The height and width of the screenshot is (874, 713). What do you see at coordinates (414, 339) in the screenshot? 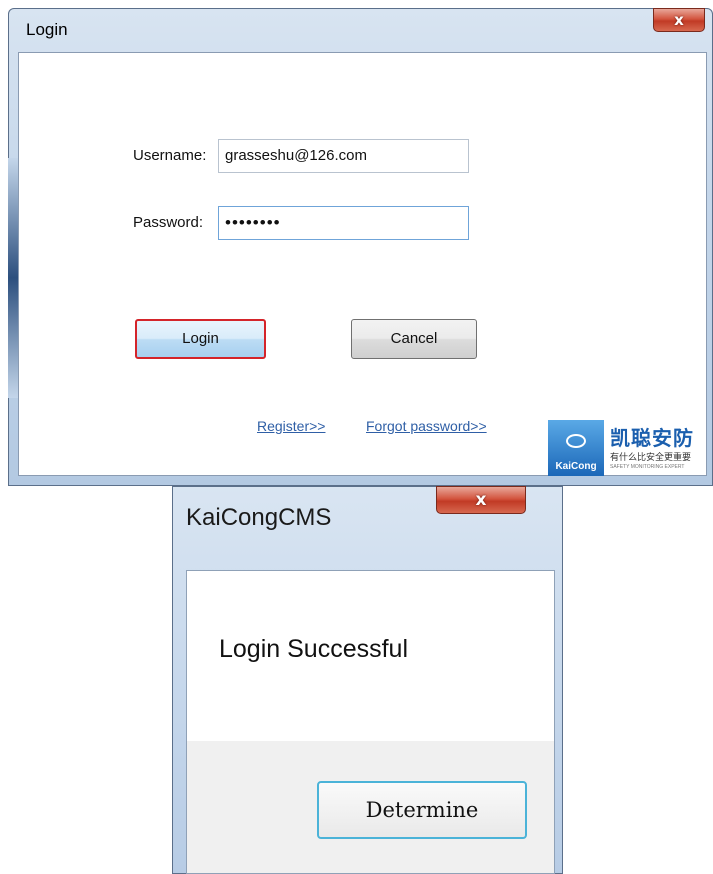
I see `cancel-button: Cancel` at bounding box center [414, 339].